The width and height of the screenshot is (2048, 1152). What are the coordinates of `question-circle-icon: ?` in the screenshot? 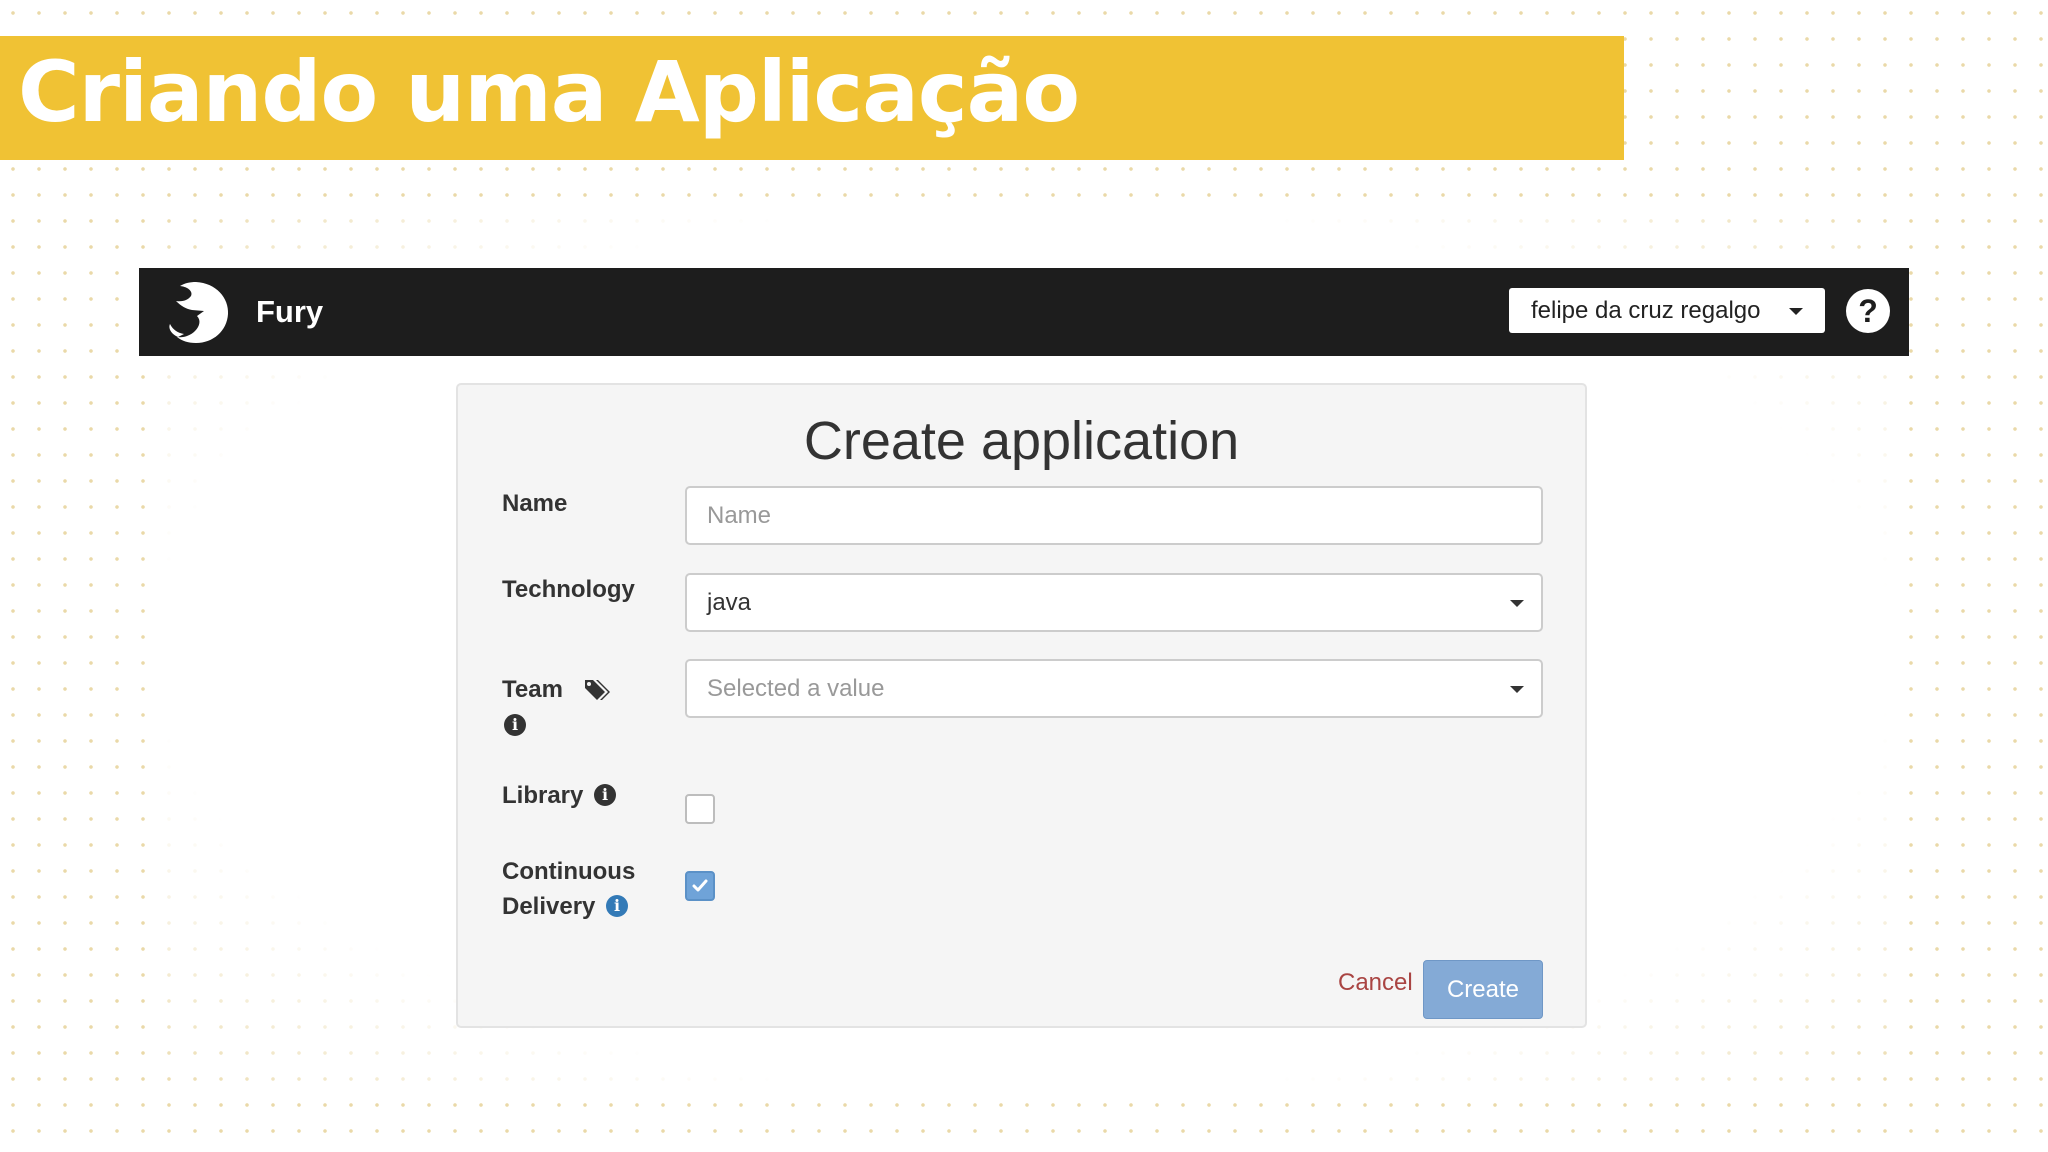 It's located at (1868, 311).